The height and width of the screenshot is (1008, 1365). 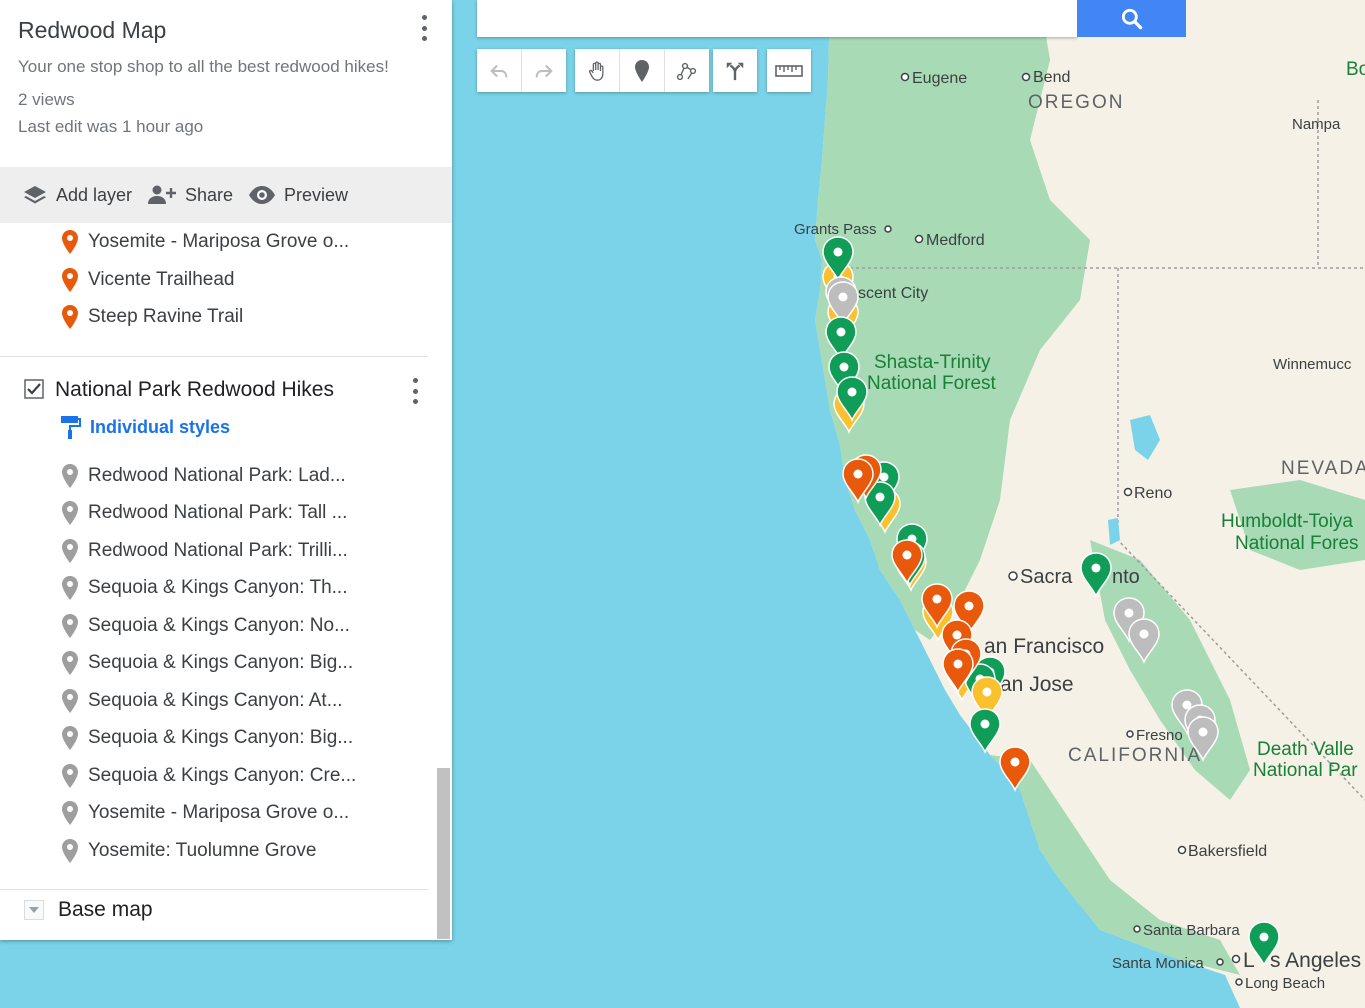 I want to click on map-label-nampa: Nampa, so click(x=1316, y=124).